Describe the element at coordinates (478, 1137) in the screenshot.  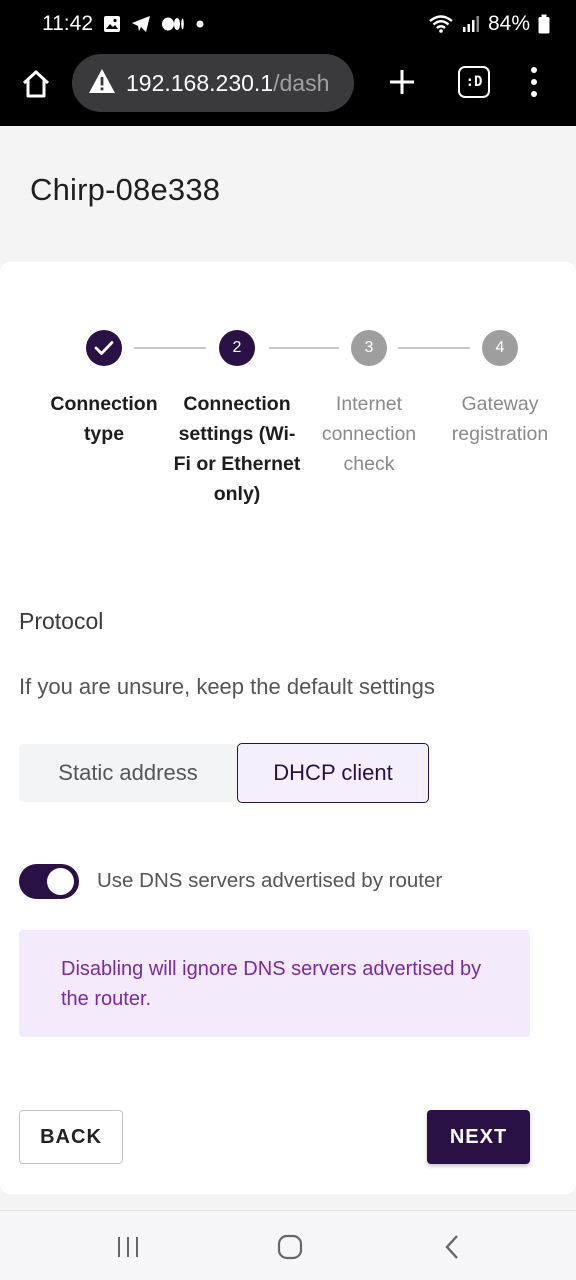
I see `next-button: NEXT` at that location.